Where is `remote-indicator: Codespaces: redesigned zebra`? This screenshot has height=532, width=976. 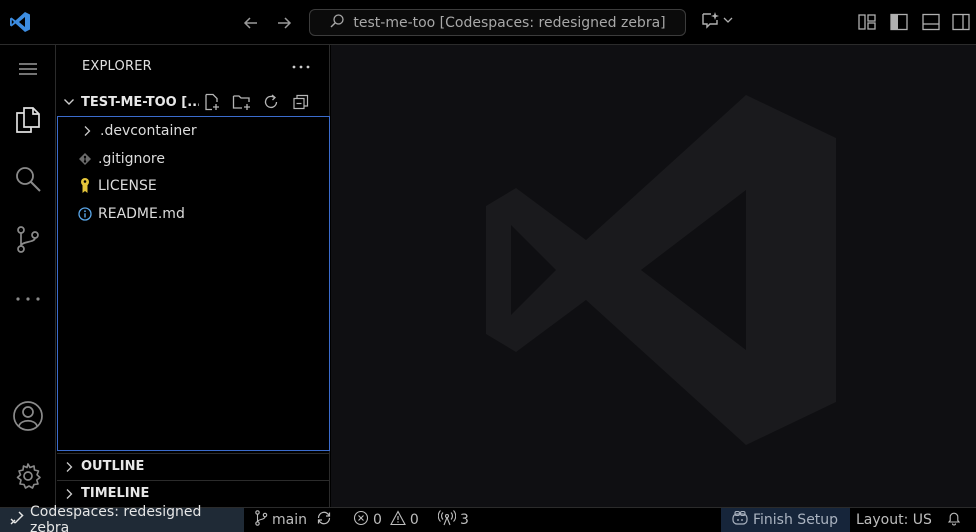
remote-indicator: Codespaces: redesigned zebra is located at coordinates (122, 518).